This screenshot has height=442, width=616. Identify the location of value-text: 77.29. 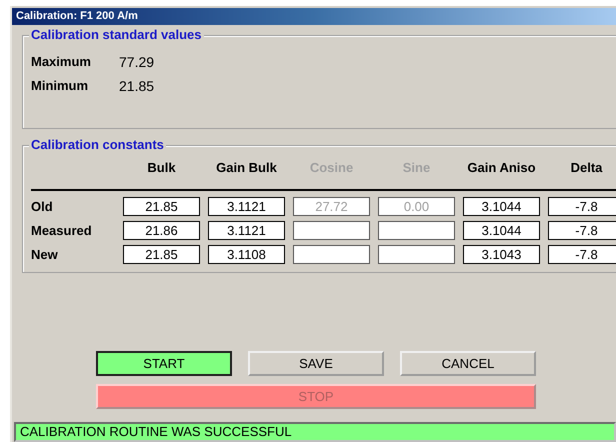
(137, 62).